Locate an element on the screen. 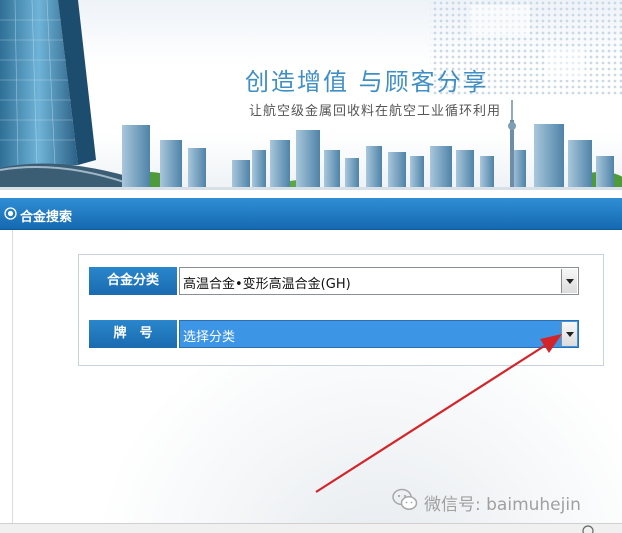  status-bar is located at coordinates (311, 528).